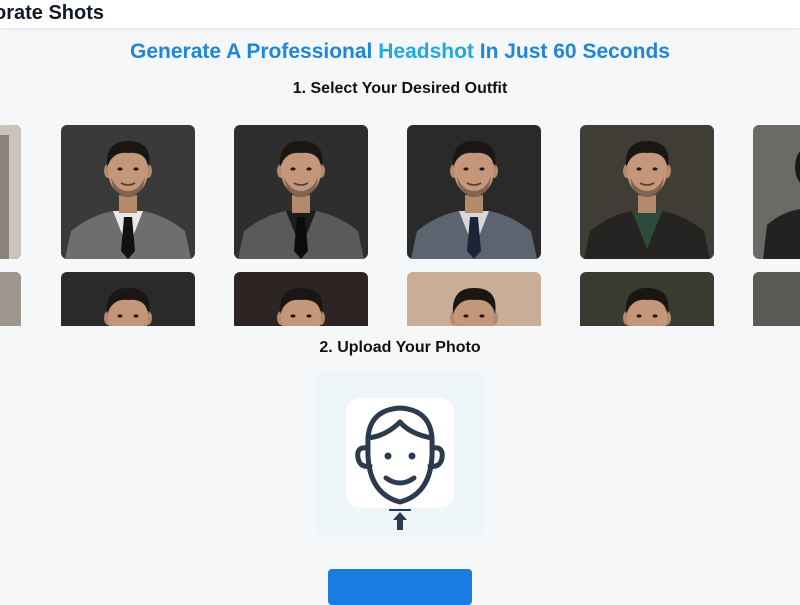  I want to click on top-nav-bar: orate Shots, so click(400, 14).